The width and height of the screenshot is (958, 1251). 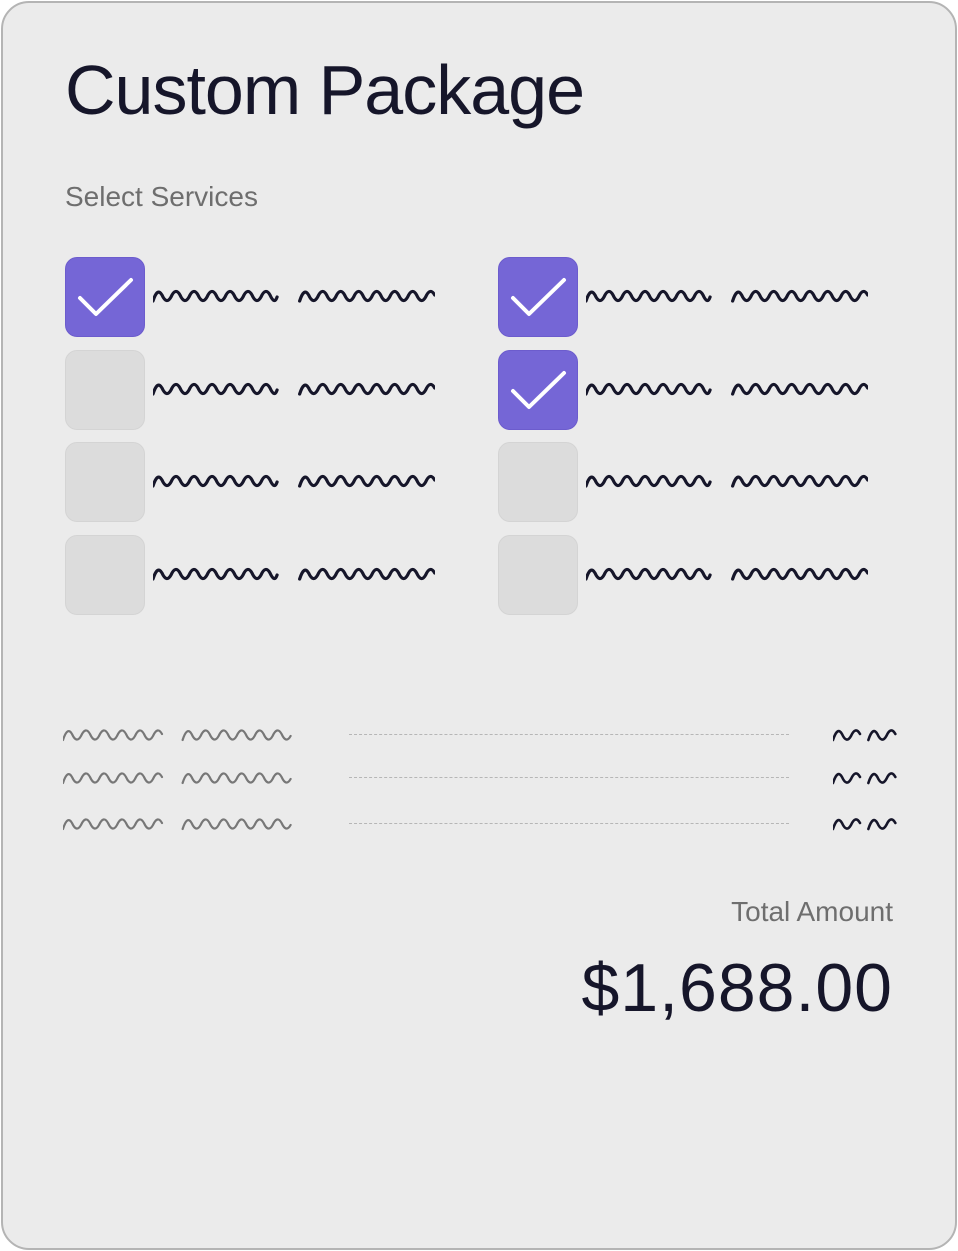 I want to click on section-label-select-services: Select Services, so click(x=161, y=196).